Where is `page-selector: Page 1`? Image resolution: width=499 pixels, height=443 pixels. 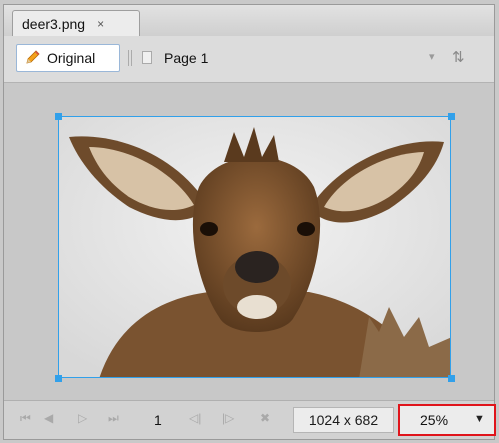
page-selector: Page 1 is located at coordinates (186, 58).